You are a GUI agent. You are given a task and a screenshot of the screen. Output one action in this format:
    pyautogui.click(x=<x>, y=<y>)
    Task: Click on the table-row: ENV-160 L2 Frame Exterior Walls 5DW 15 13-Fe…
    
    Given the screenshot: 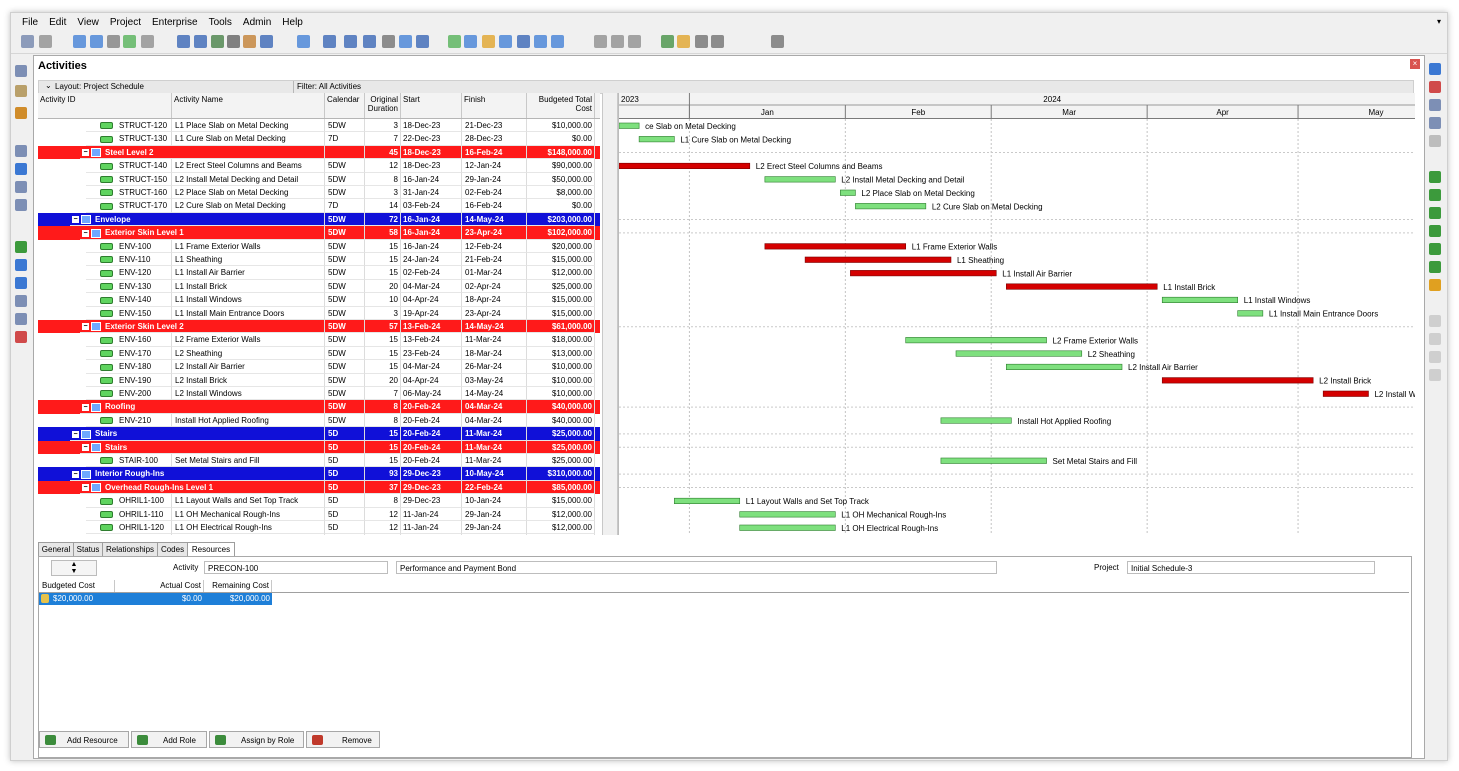 What is the action you would take?
    pyautogui.click(x=319, y=340)
    